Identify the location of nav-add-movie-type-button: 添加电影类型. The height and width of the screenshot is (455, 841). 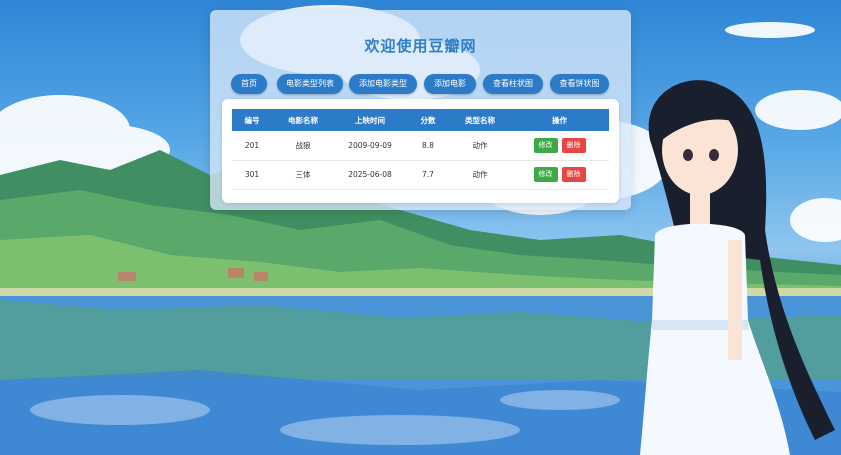
(383, 84).